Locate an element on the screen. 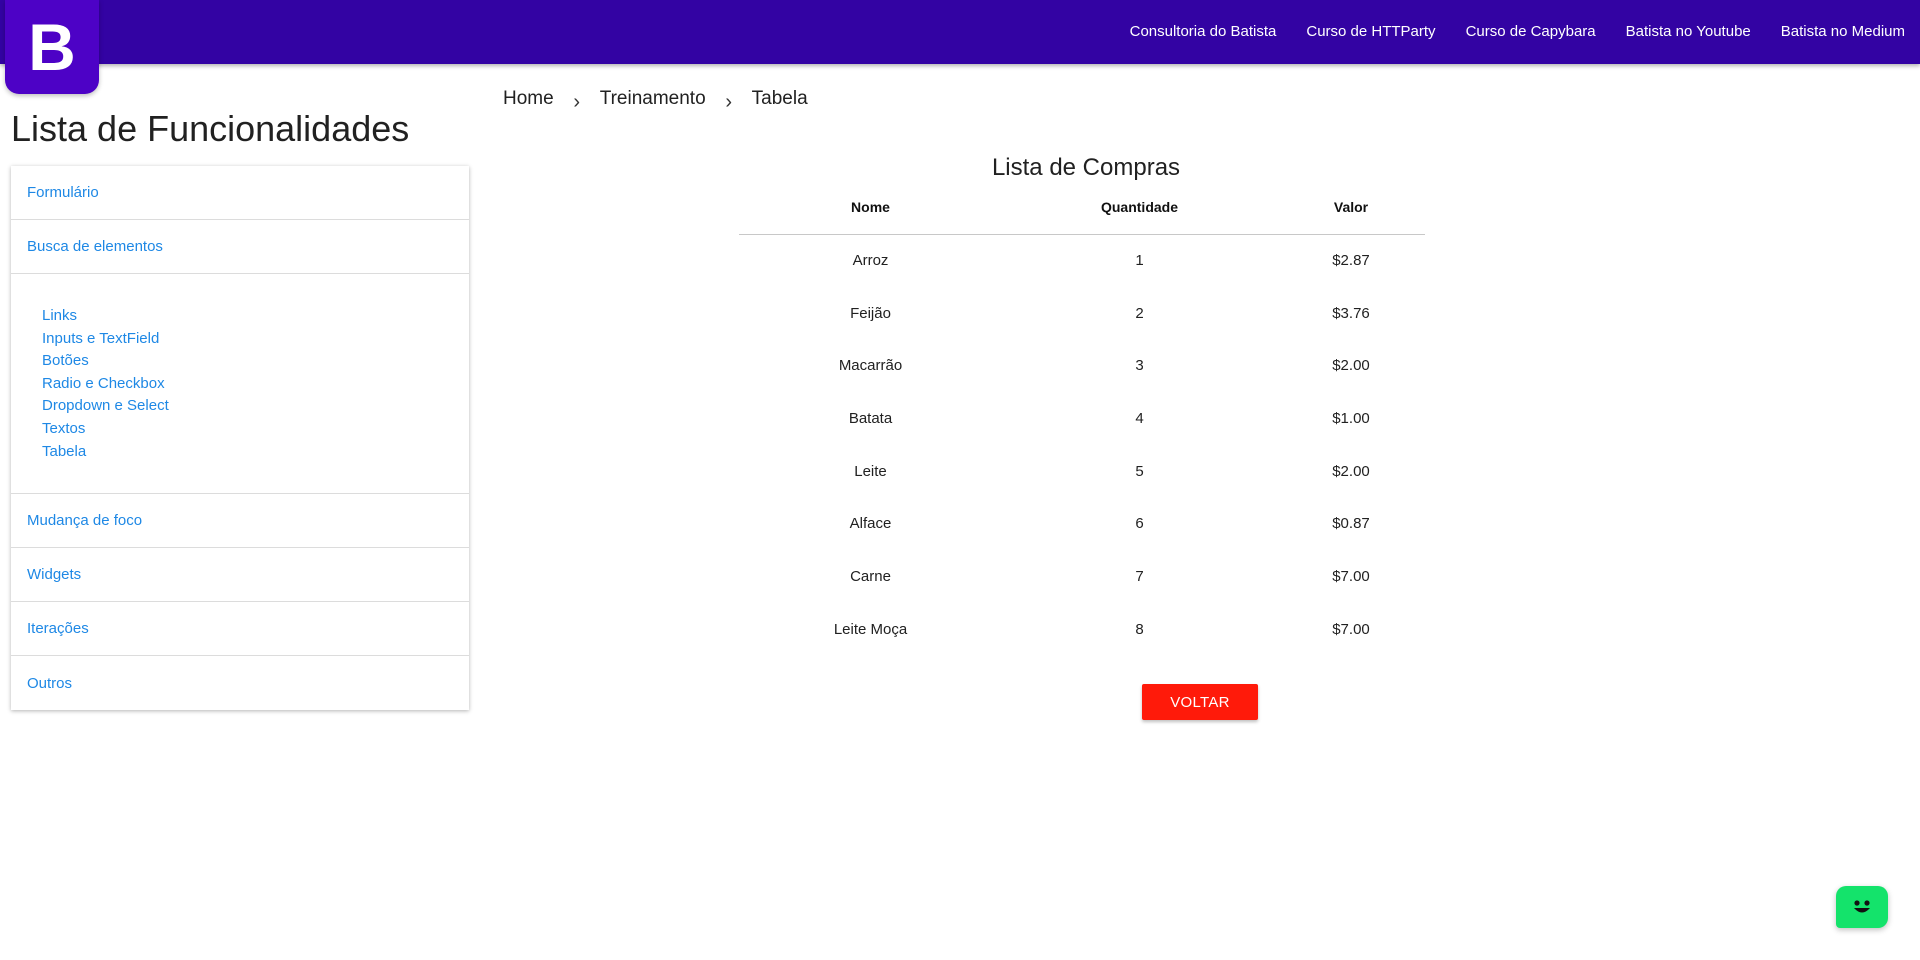 This screenshot has height=960, width=1920. chat-widget-button is located at coordinates (1862, 907).